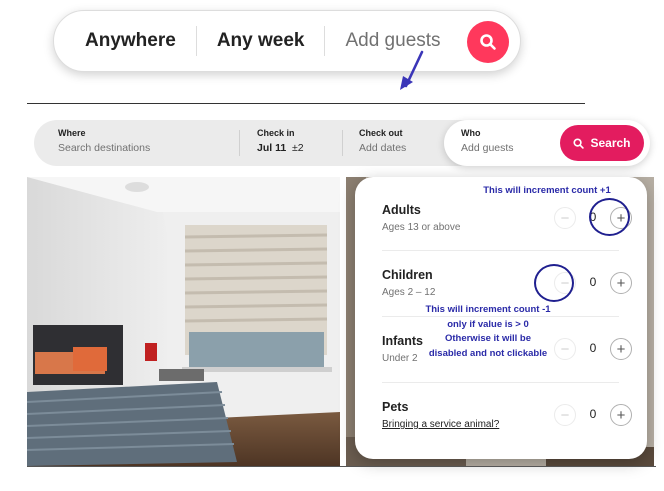 This screenshot has width=664, height=491. I want to click on pets-stepper: − 0 +, so click(593, 415).